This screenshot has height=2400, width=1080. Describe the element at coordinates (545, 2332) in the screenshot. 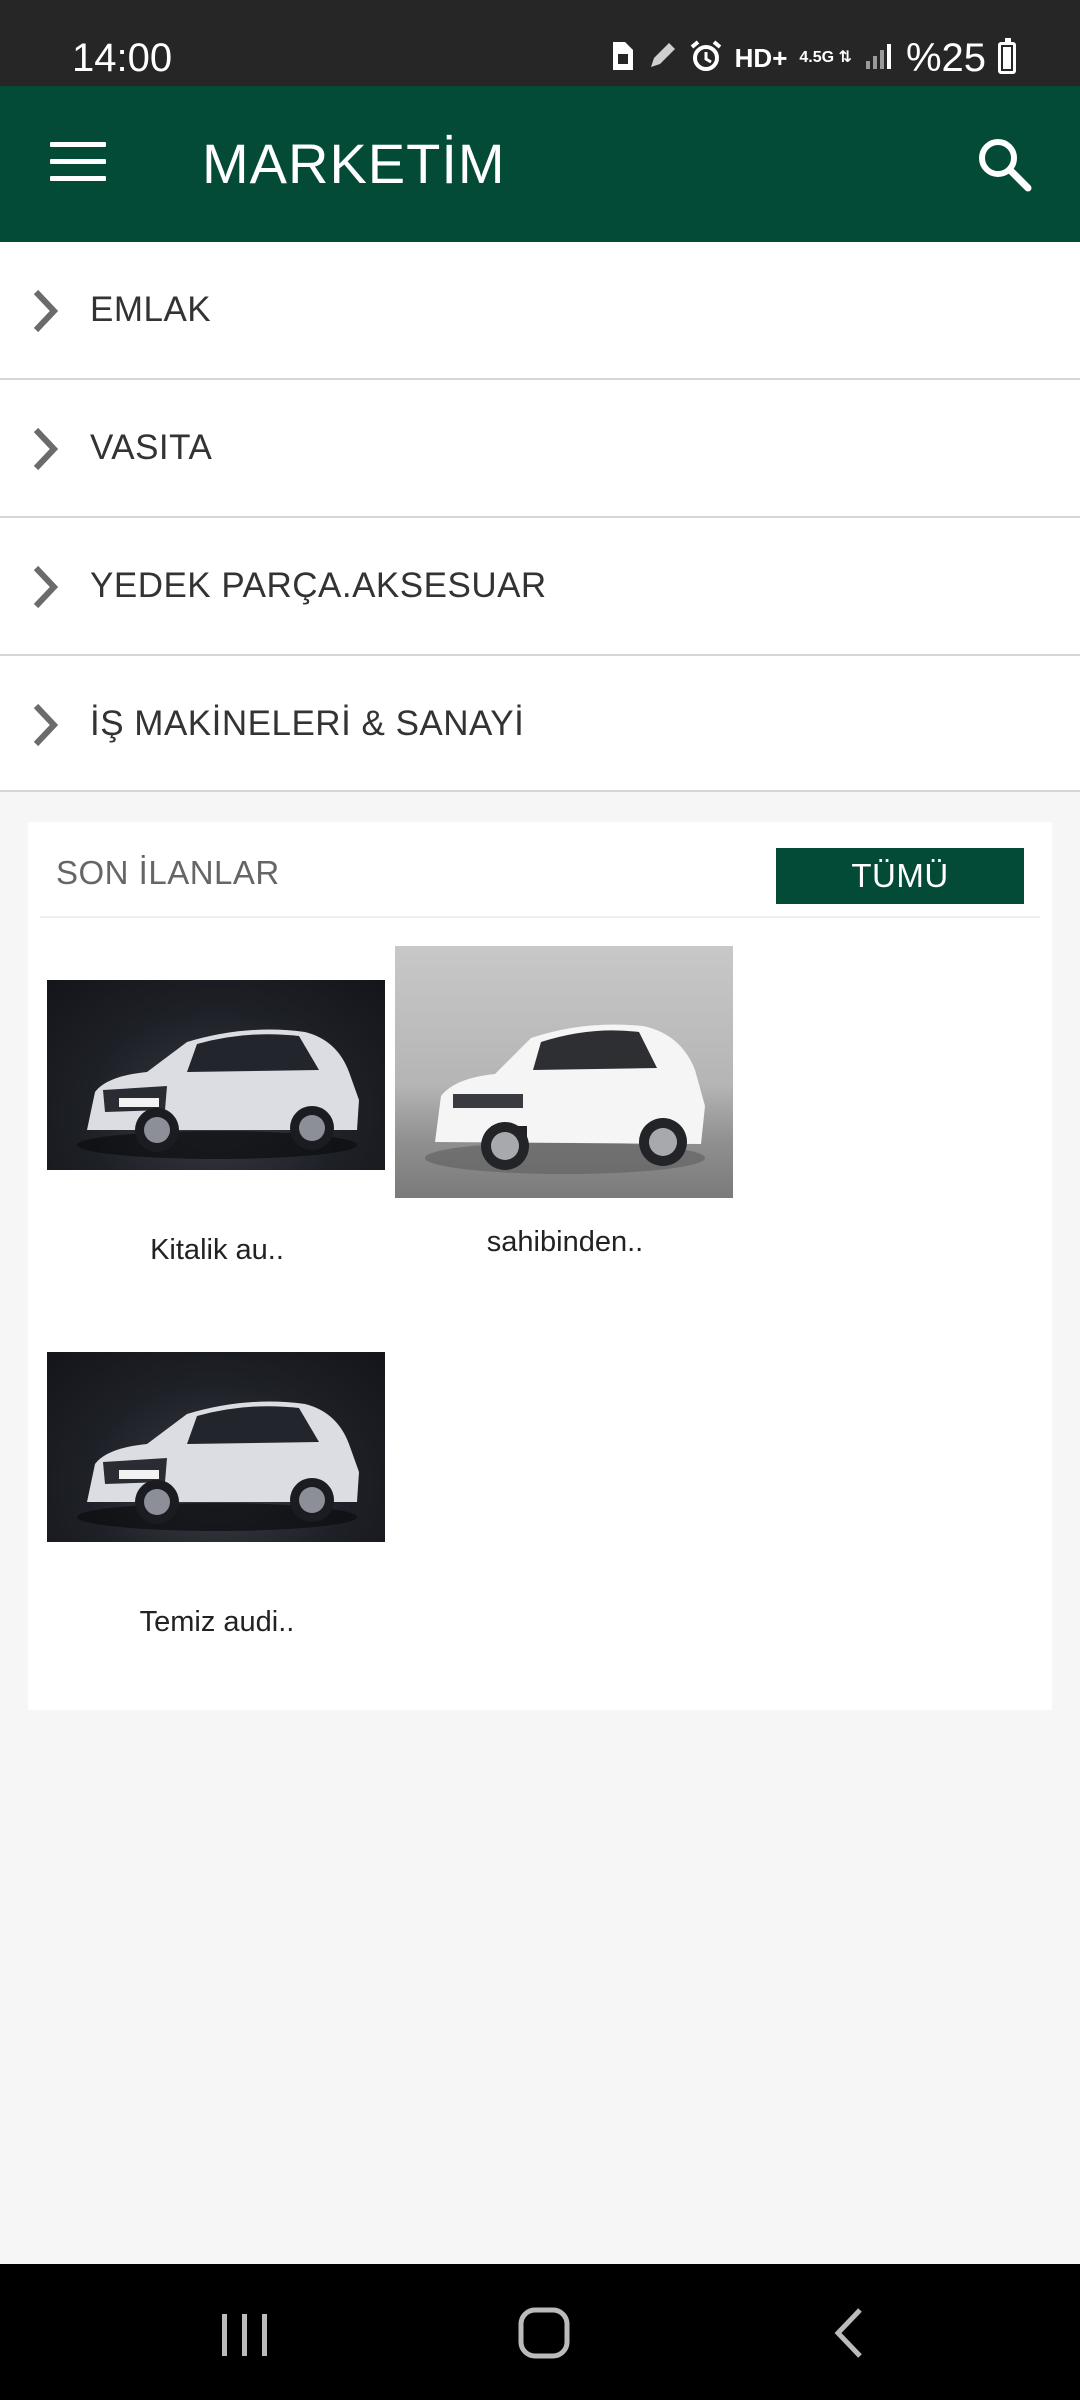

I see `home-icon` at that location.